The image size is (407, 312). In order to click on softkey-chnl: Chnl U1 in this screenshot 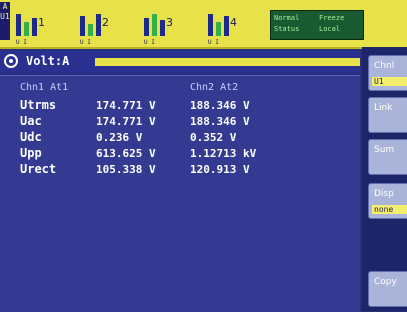, I will do `click(387, 73)`.